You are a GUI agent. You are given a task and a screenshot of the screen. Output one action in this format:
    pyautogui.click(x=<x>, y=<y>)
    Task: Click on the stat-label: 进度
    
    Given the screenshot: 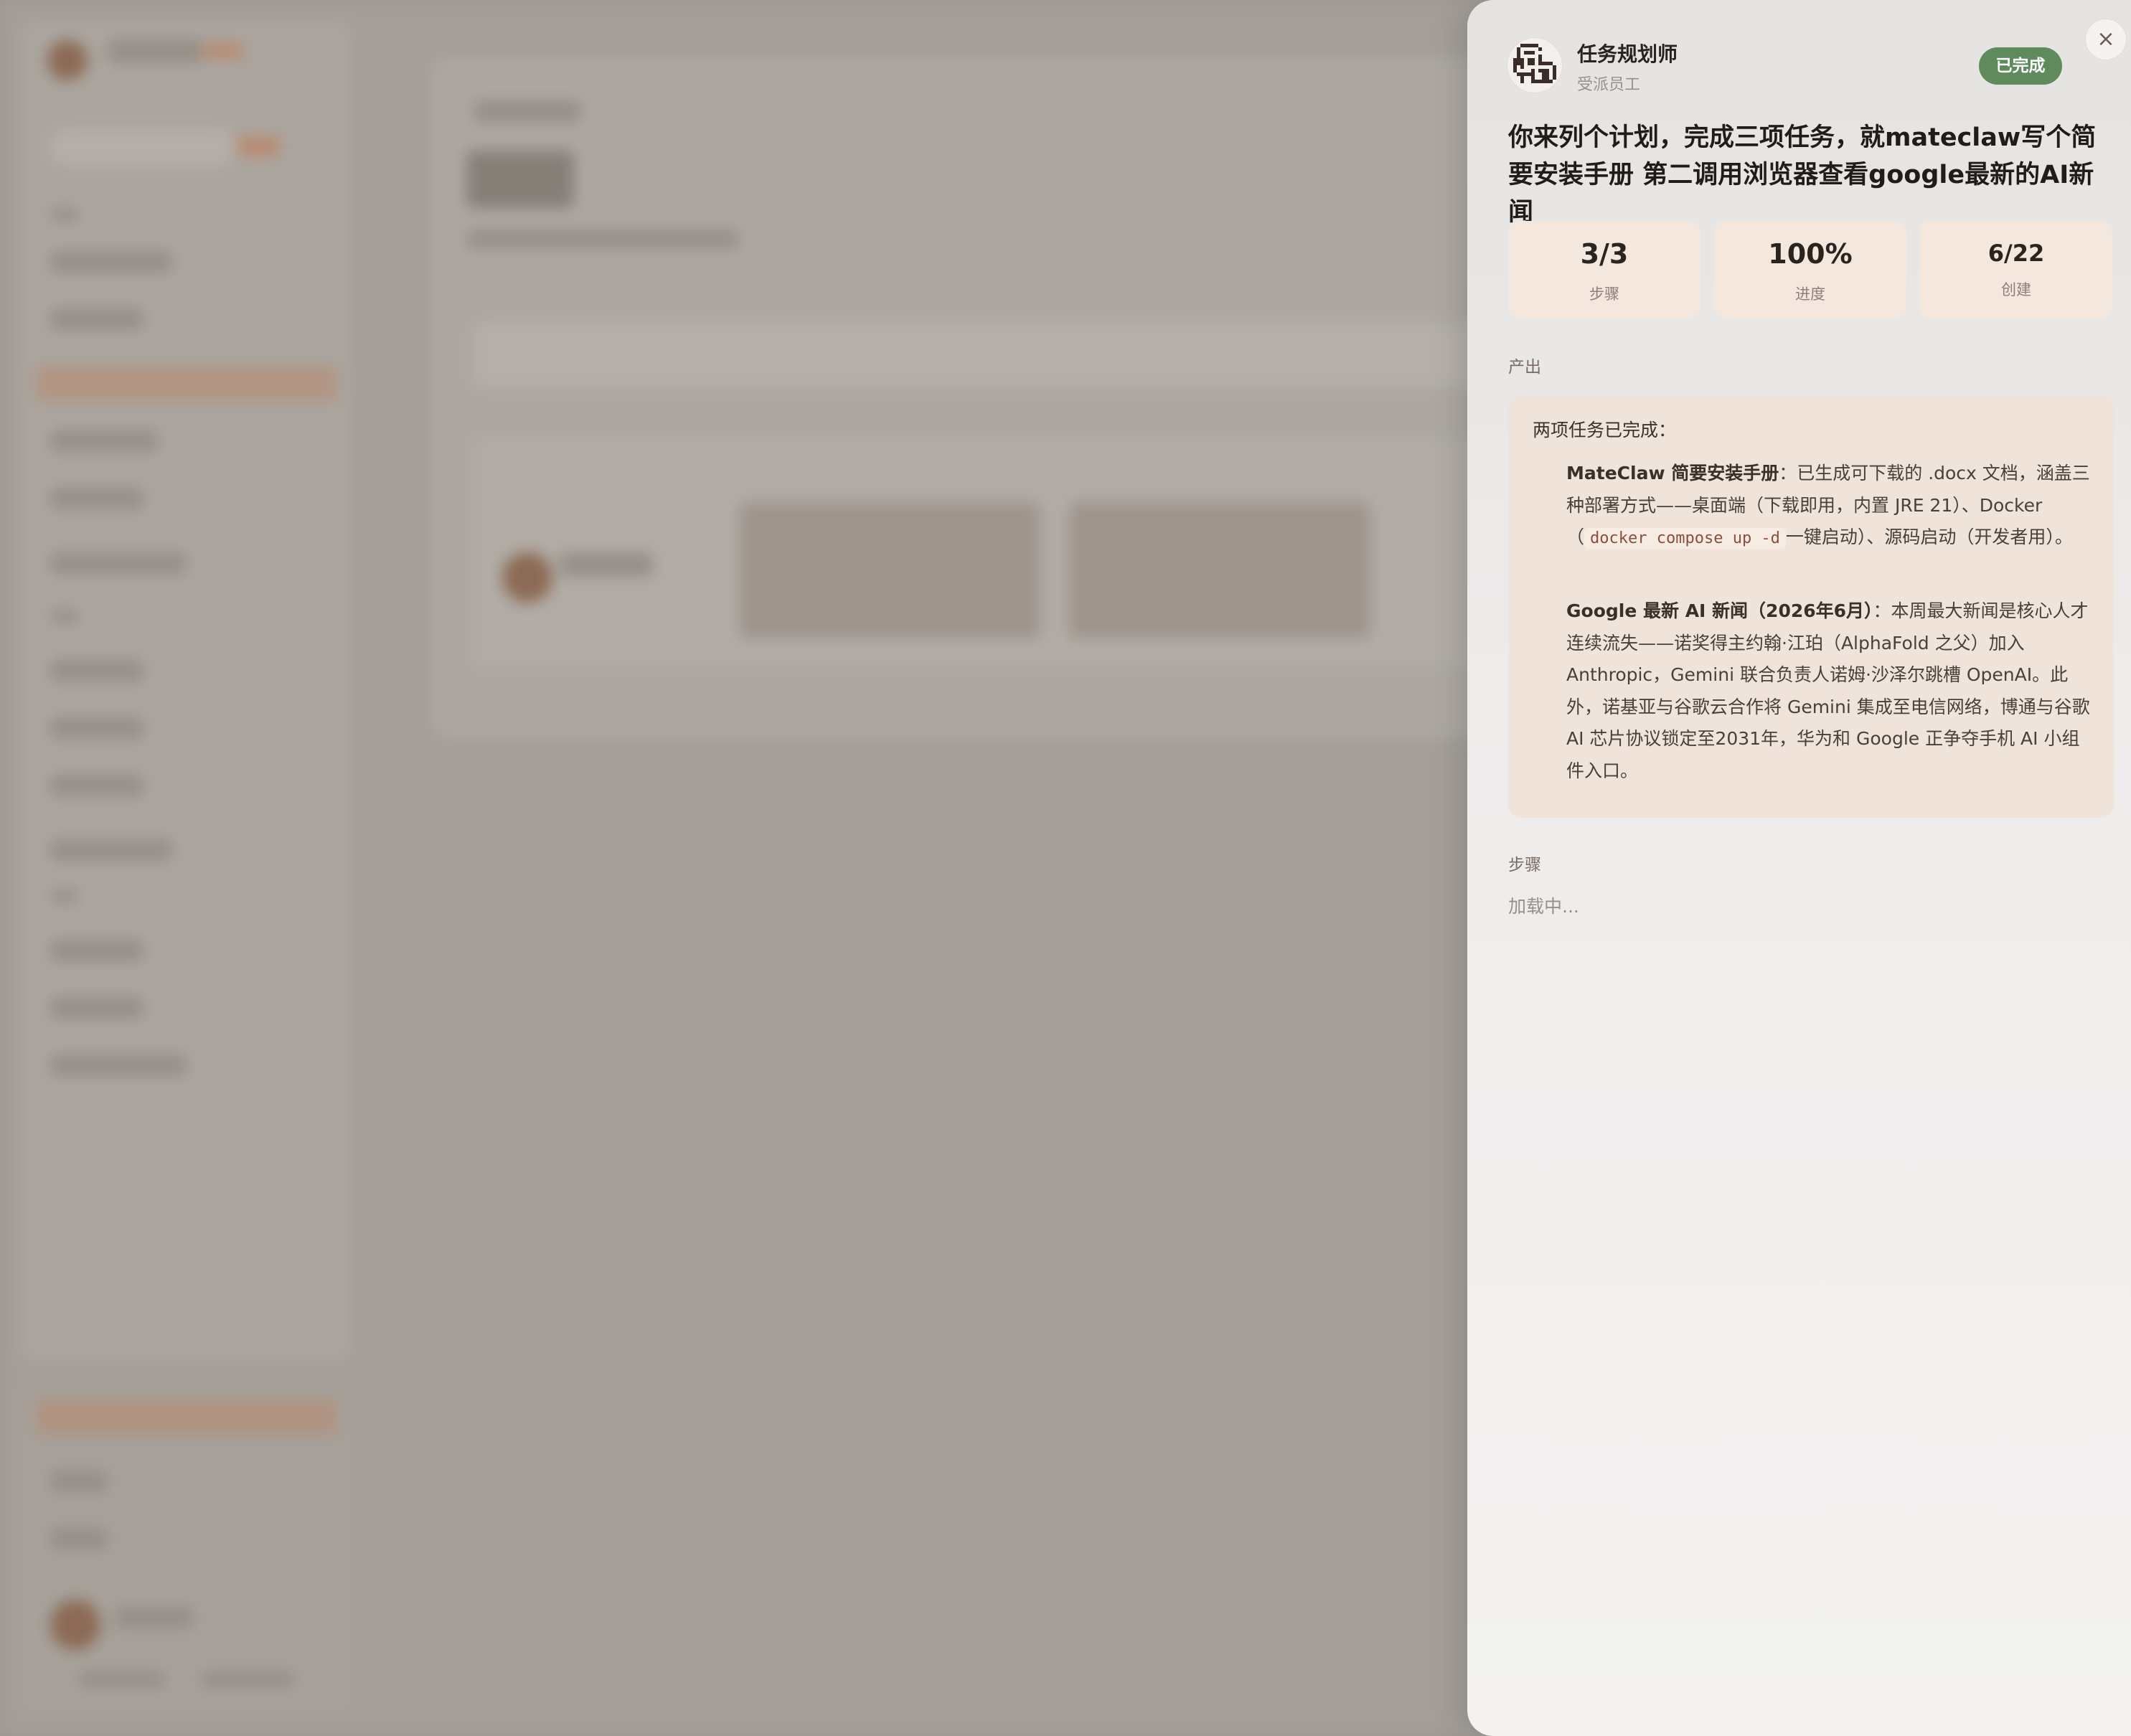 What is the action you would take?
    pyautogui.click(x=1810, y=294)
    